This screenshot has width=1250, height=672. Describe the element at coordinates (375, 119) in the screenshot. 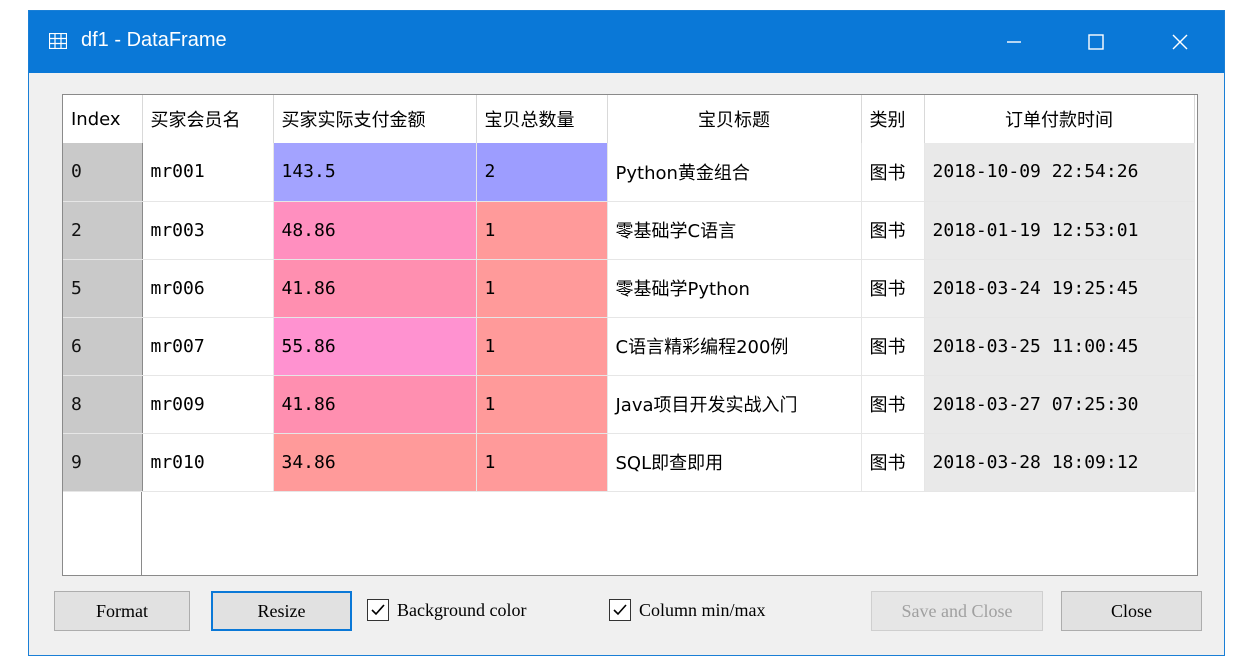

I see `column-header-amount: 买家实际支付金额` at that location.